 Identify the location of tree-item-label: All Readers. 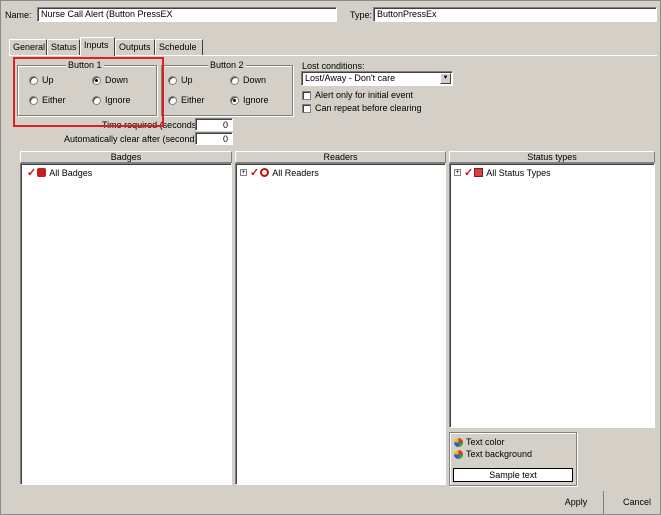
(295, 172).